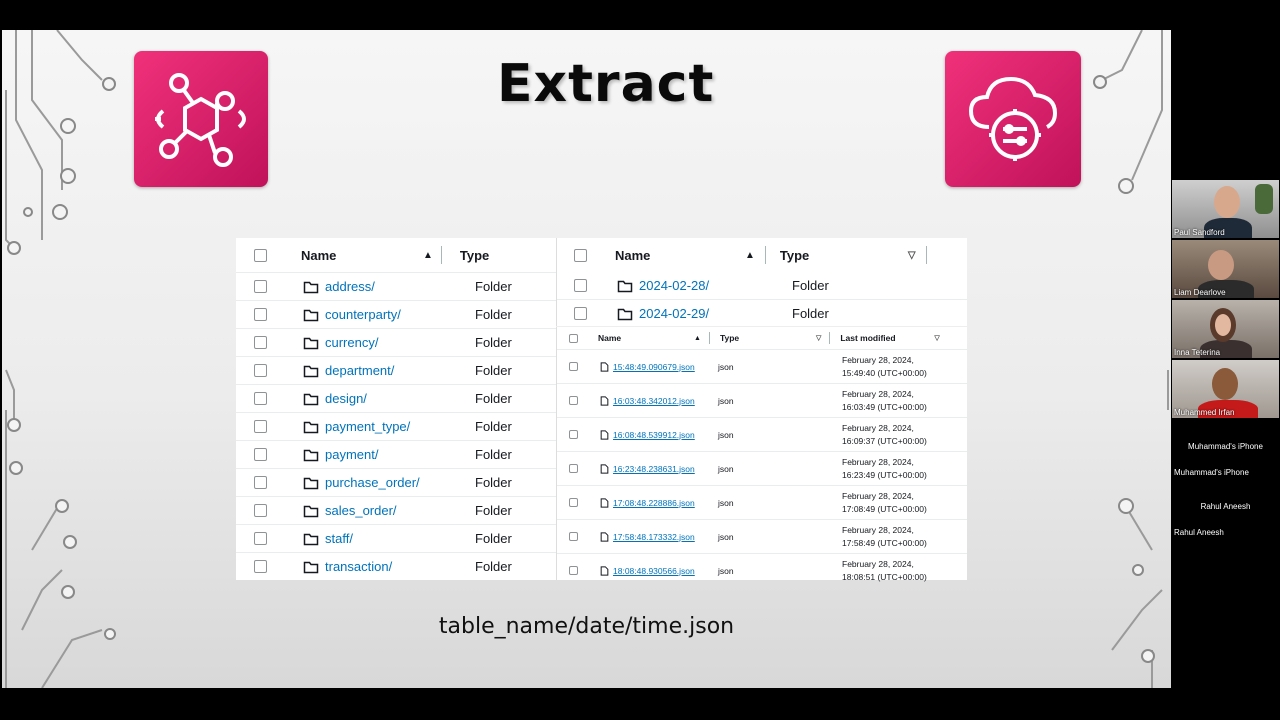 The width and height of the screenshot is (1280, 720). What do you see at coordinates (1225, 389) in the screenshot?
I see `participant-tile: Muhammed Irfan` at bounding box center [1225, 389].